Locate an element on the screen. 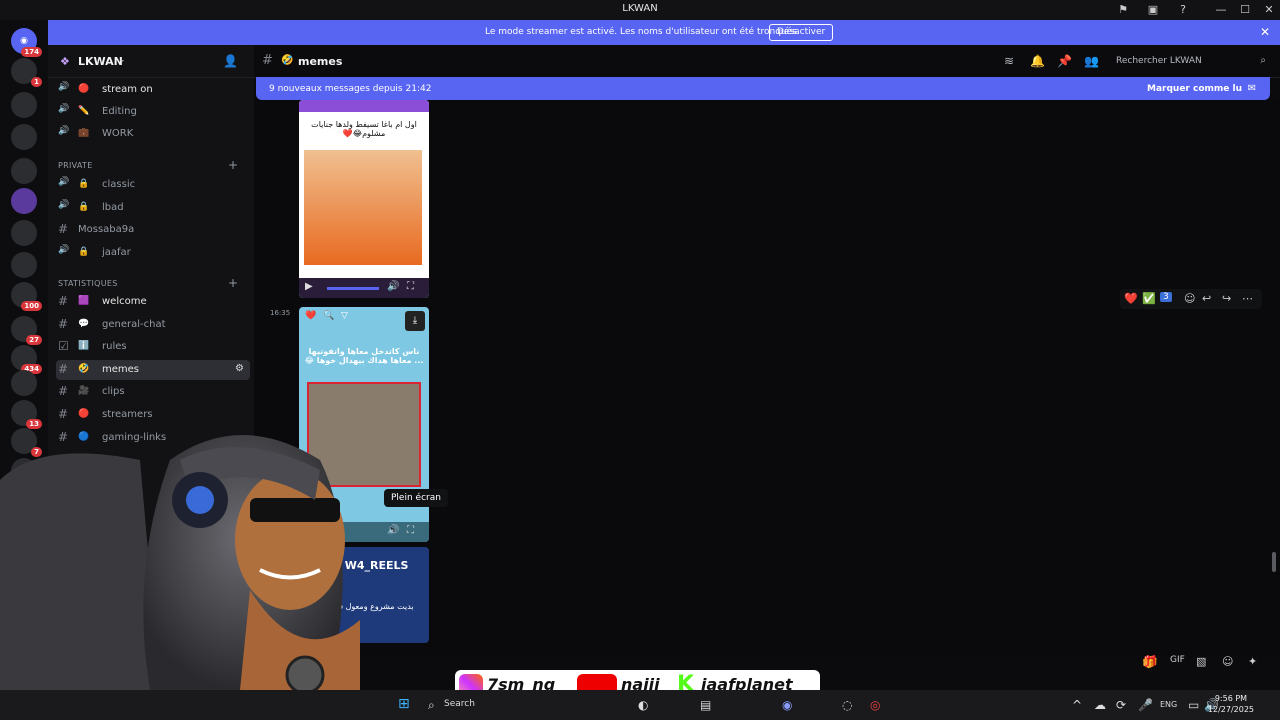  disable-streamer-mode-button: Désactiver is located at coordinates (801, 32).